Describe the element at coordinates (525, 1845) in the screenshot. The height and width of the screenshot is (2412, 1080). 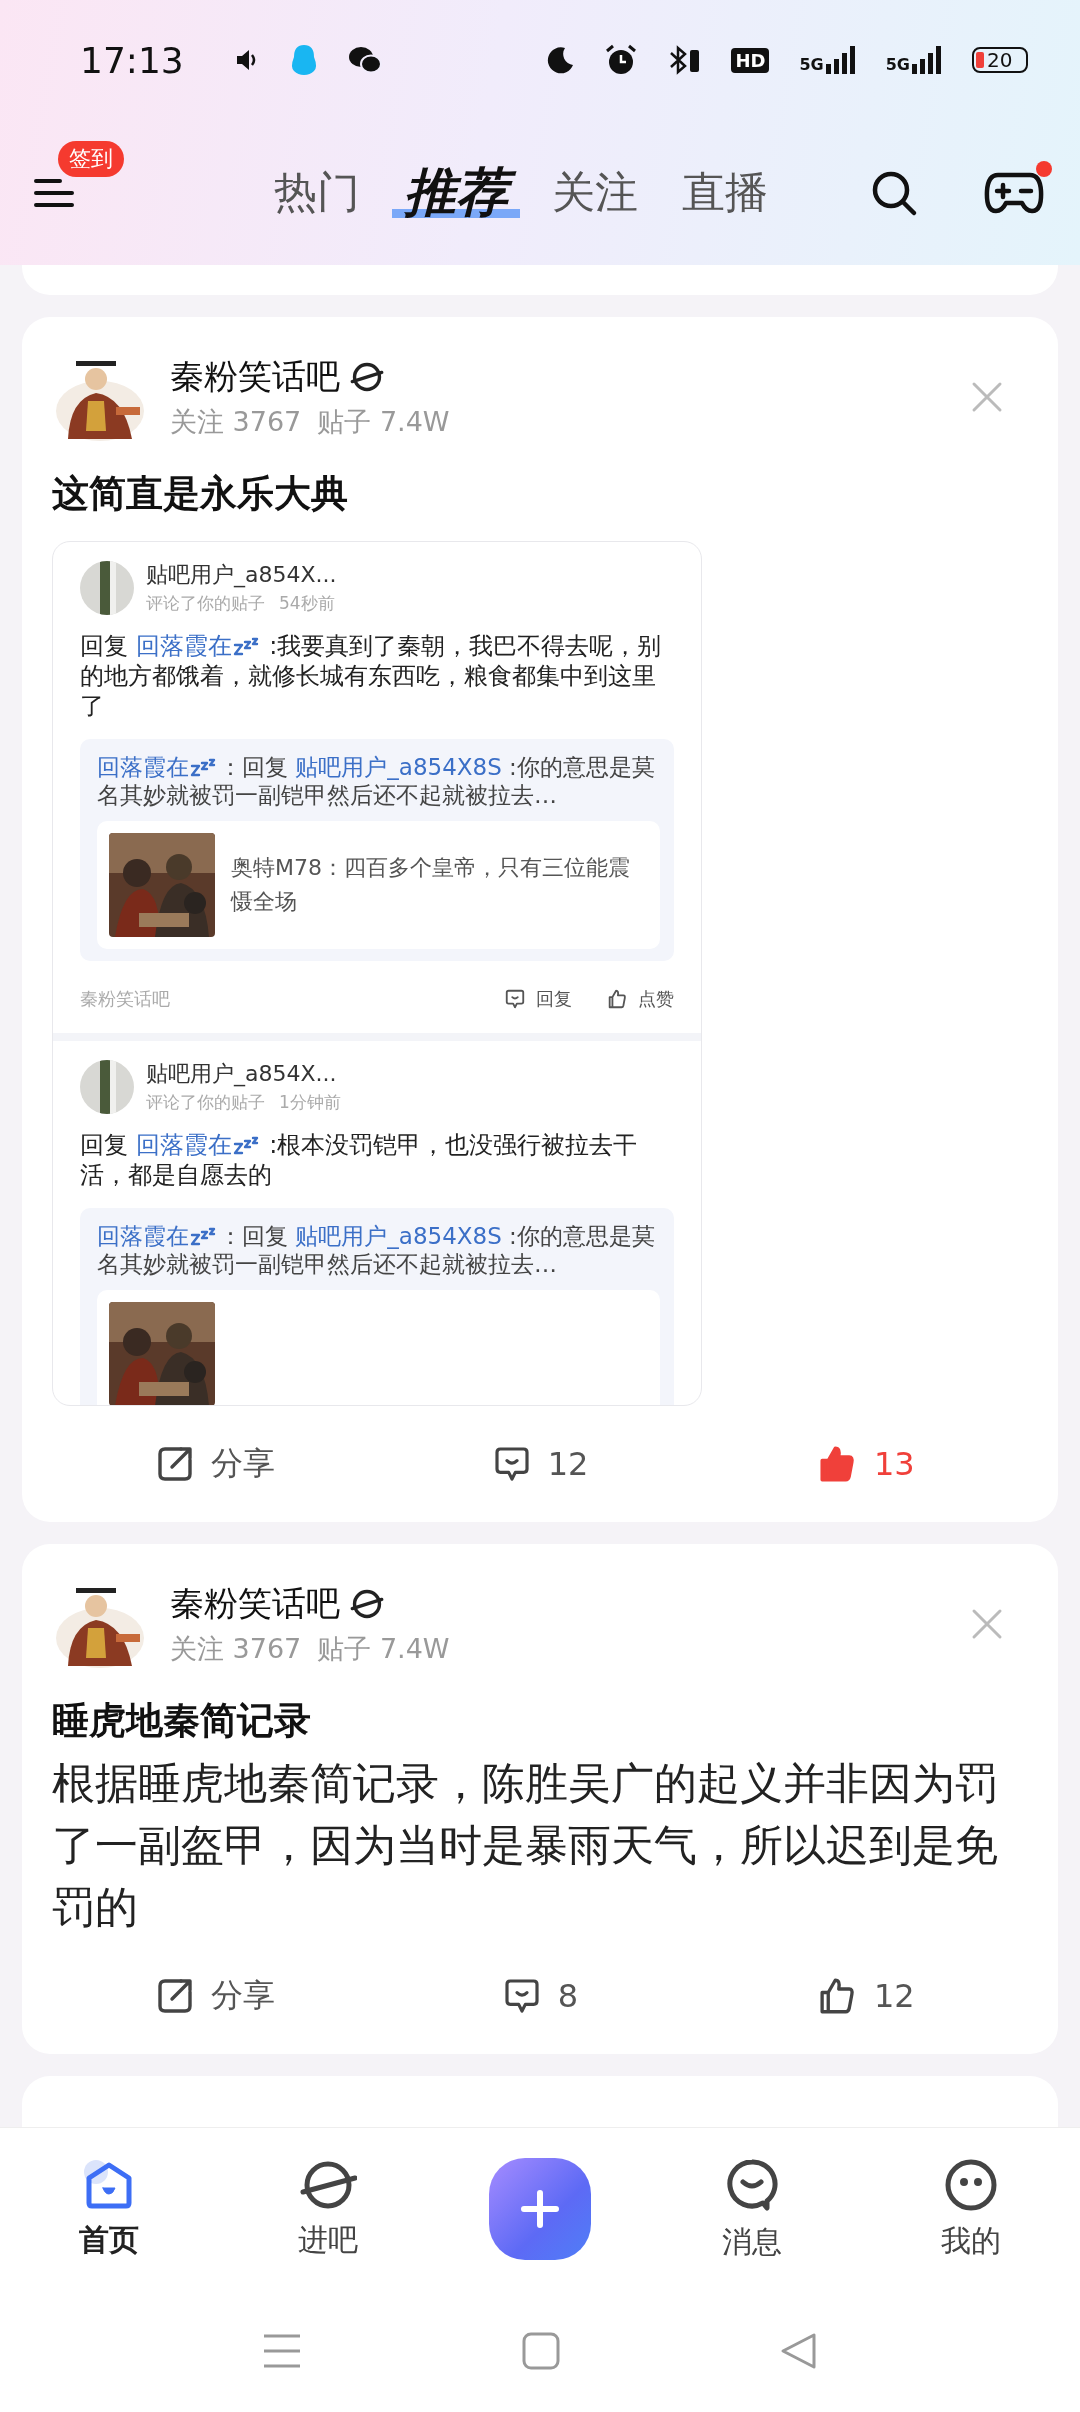
I see `post-body: 根据睡虎地秦简记录，陈胜吴广的起义并非因为罚了一副盔甲，因为当时是暴雨天气，所以迟到是免罚的` at that location.